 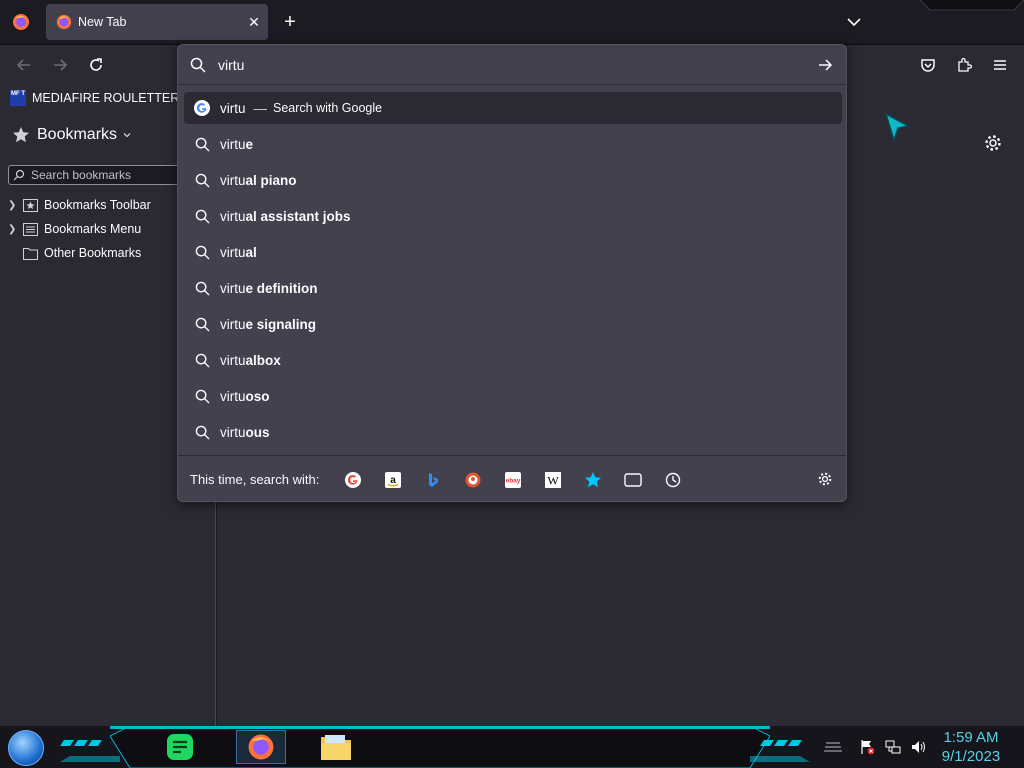 I want to click on reload-icon, so click(x=96, y=64).